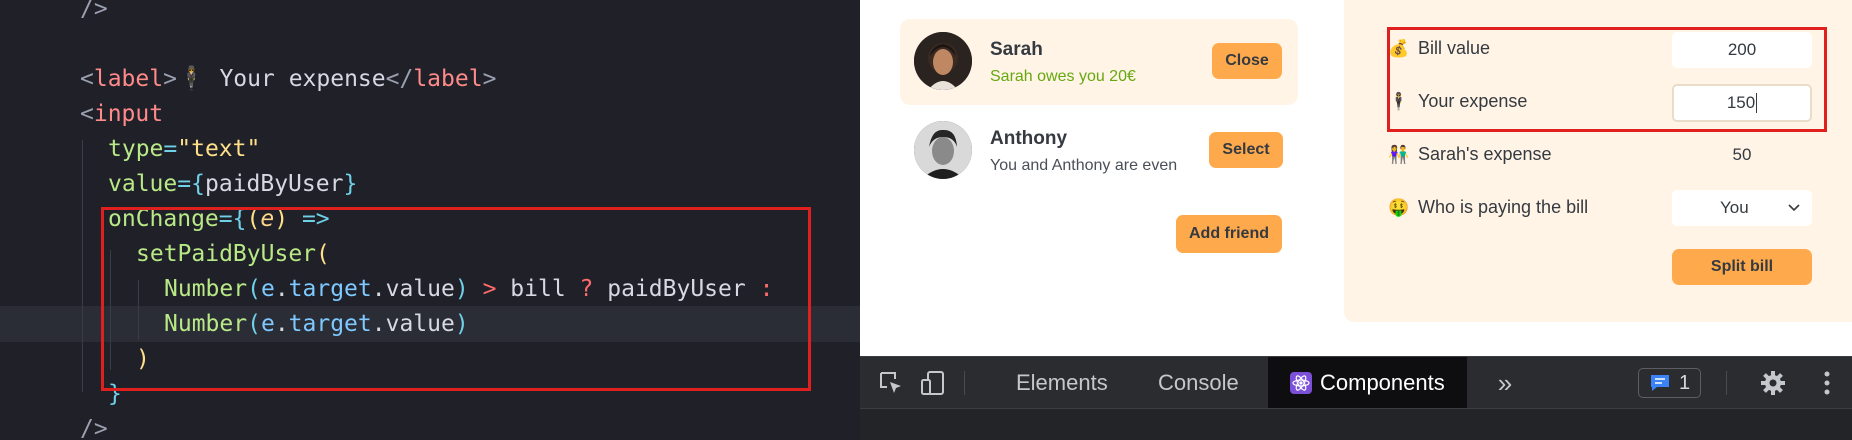 The height and width of the screenshot is (440, 1852). I want to click on add-friend-button: Add friend, so click(1229, 234).